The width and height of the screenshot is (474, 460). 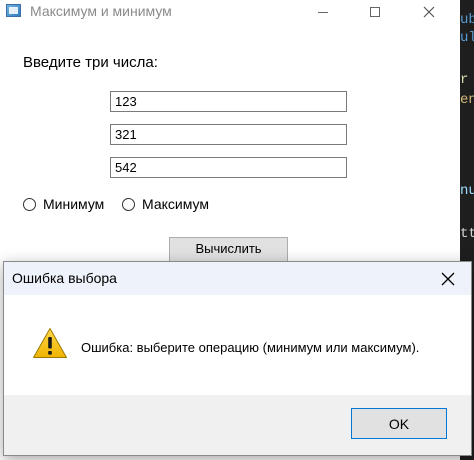 I want to click on radio-maximum: Максимум, so click(x=165, y=204).